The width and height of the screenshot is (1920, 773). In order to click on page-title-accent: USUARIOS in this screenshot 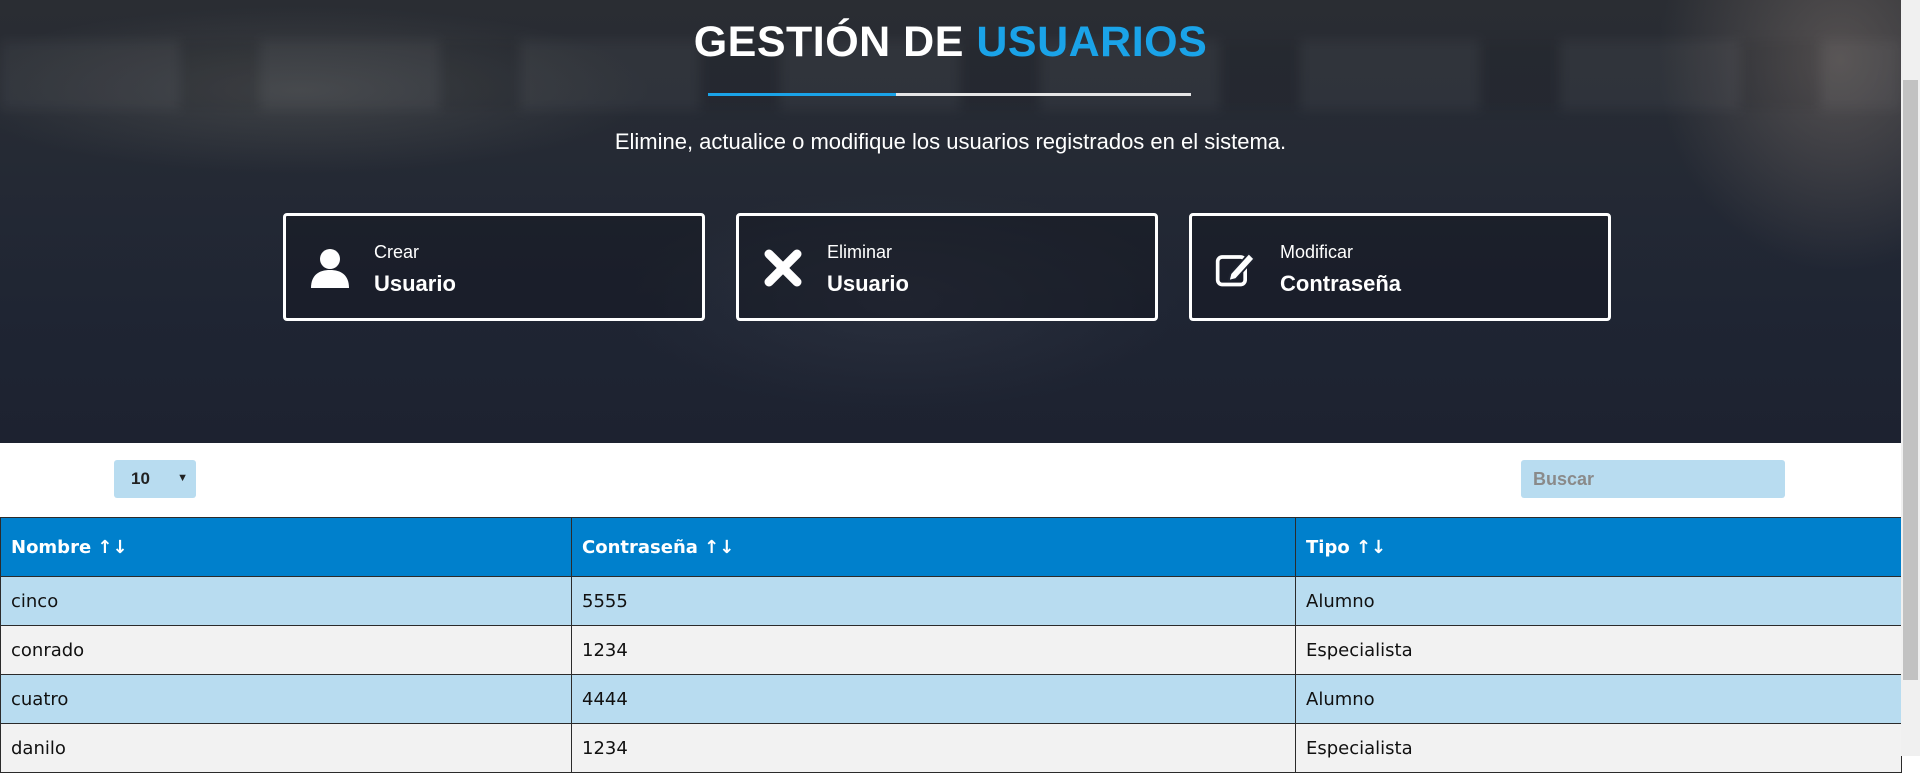, I will do `click(1092, 42)`.